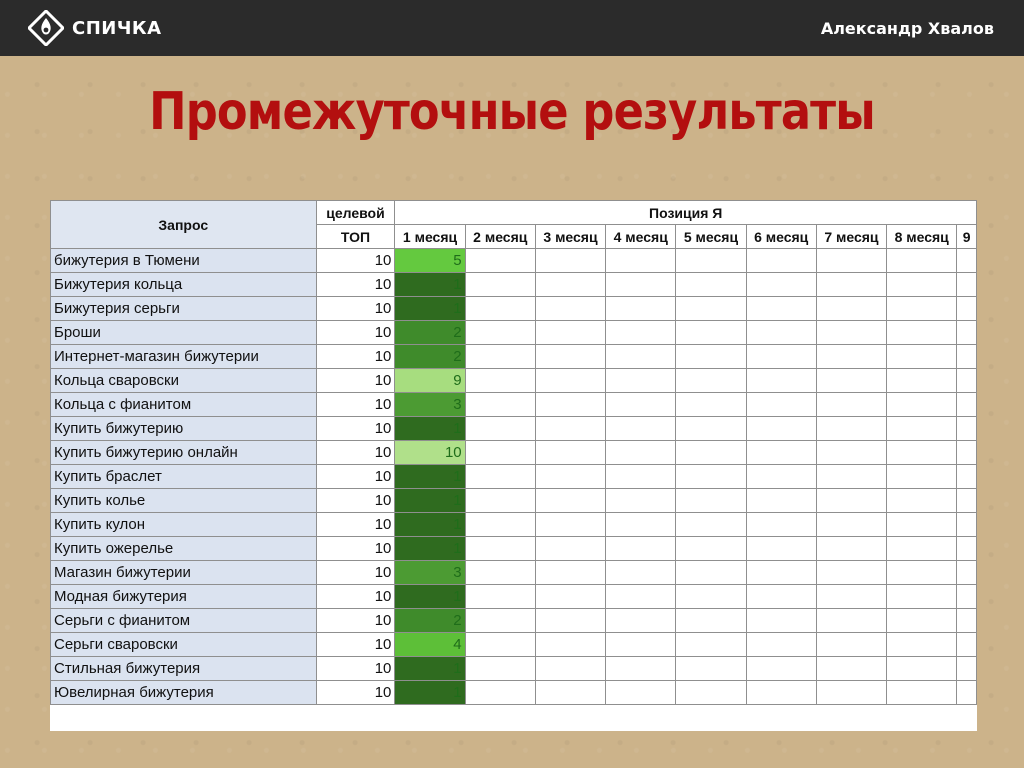 This screenshot has height=768, width=1024. Describe the element at coordinates (183, 308) in the screenshot. I see `query-cell: Бижутерия серьги` at that location.